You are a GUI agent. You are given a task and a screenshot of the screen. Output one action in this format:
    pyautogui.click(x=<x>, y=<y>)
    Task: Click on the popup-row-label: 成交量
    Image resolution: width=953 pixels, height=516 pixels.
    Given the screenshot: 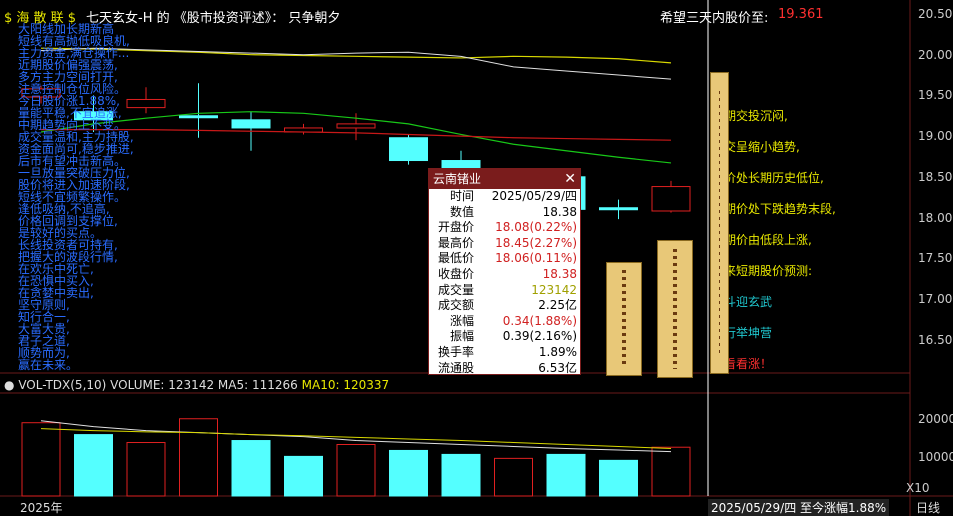 What is the action you would take?
    pyautogui.click(x=455, y=289)
    